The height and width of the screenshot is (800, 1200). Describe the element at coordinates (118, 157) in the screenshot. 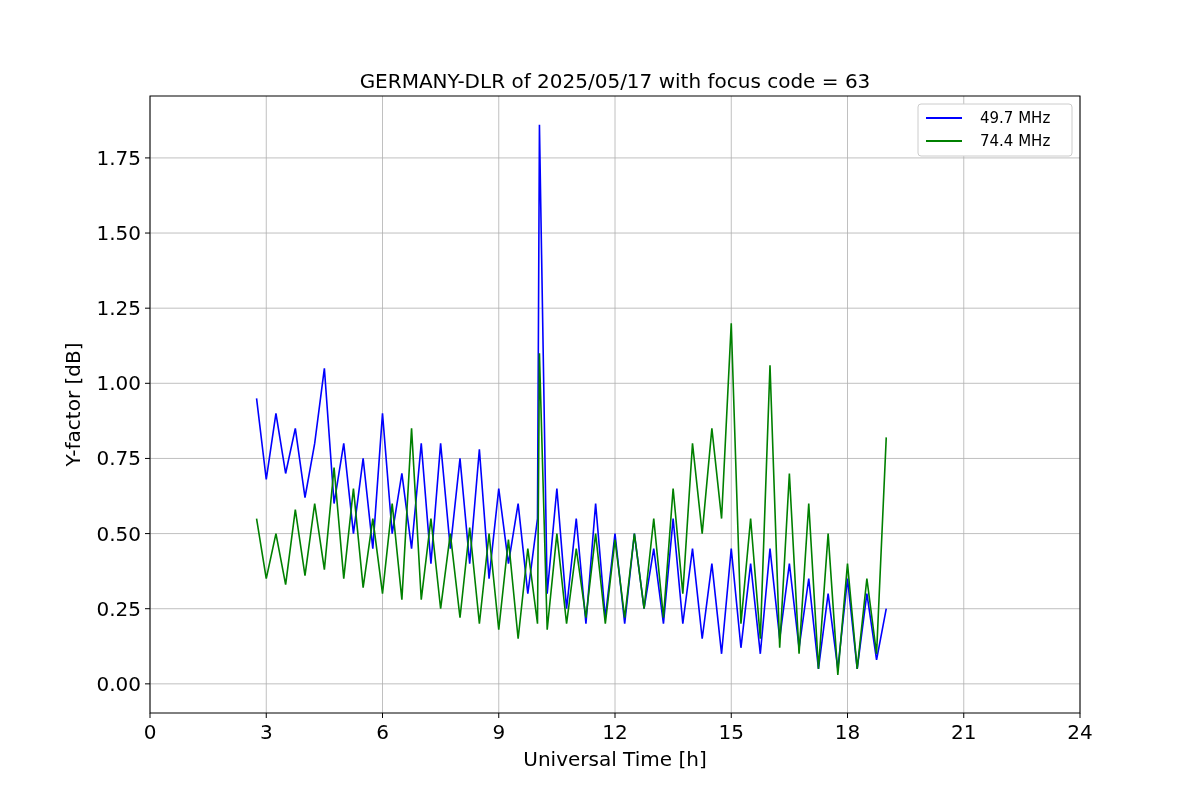

I see `y-tick-label: 1.75` at that location.